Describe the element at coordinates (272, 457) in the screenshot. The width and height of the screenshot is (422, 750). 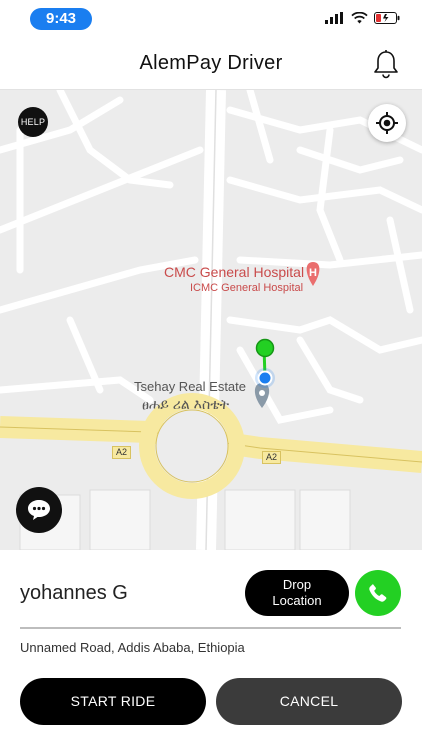
I see `road-label-a2-right: A2` at that location.